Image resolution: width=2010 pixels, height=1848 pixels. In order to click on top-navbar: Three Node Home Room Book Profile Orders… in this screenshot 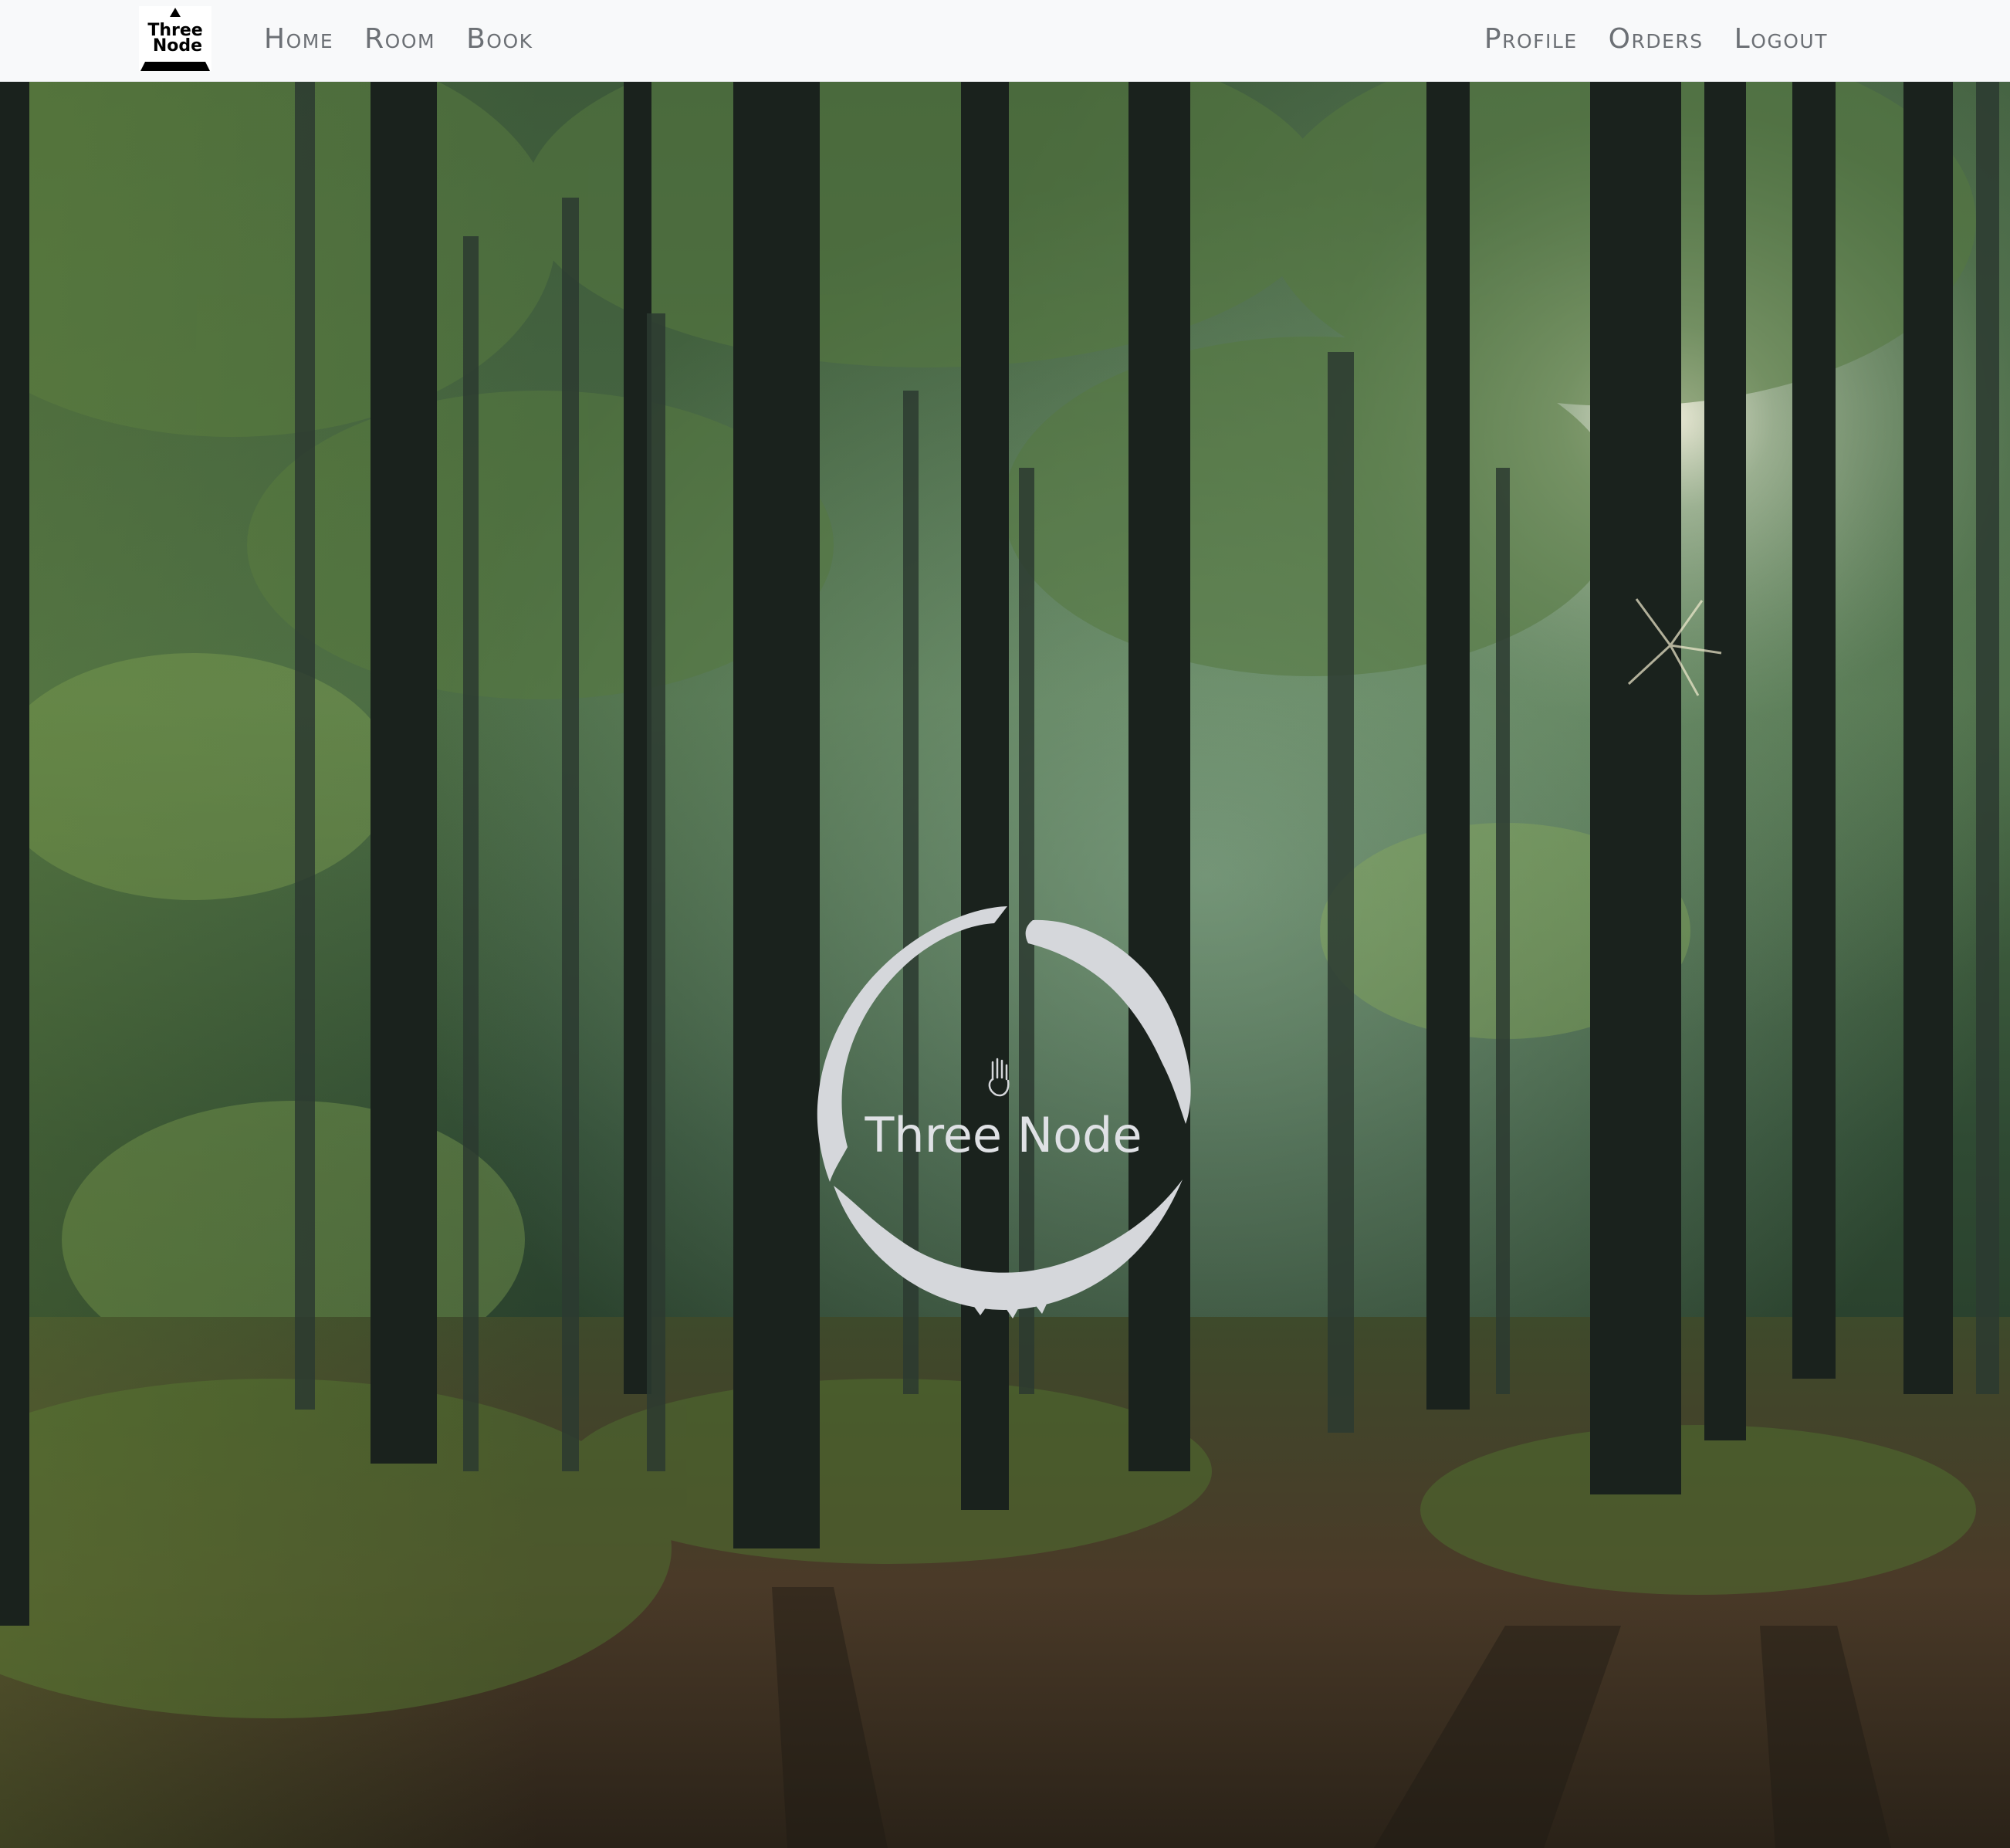, I will do `click(1005, 41)`.